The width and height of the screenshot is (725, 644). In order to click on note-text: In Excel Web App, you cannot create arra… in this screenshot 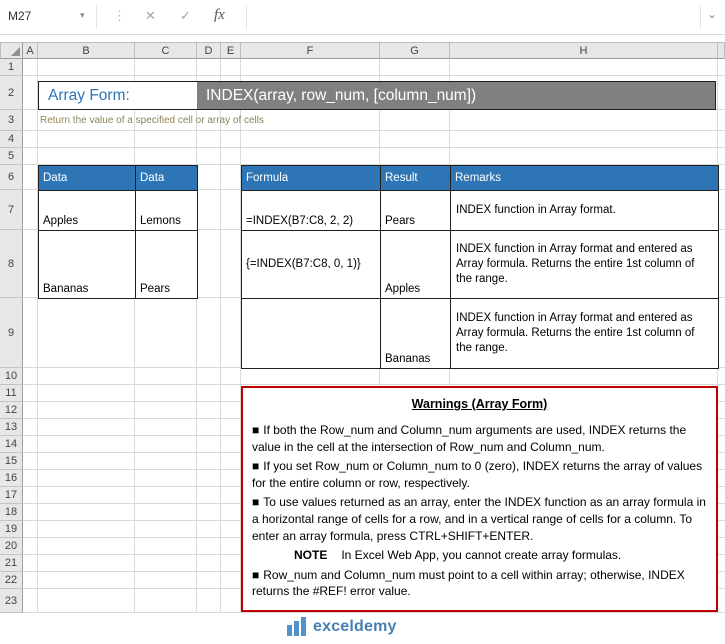, I will do `click(481, 555)`.